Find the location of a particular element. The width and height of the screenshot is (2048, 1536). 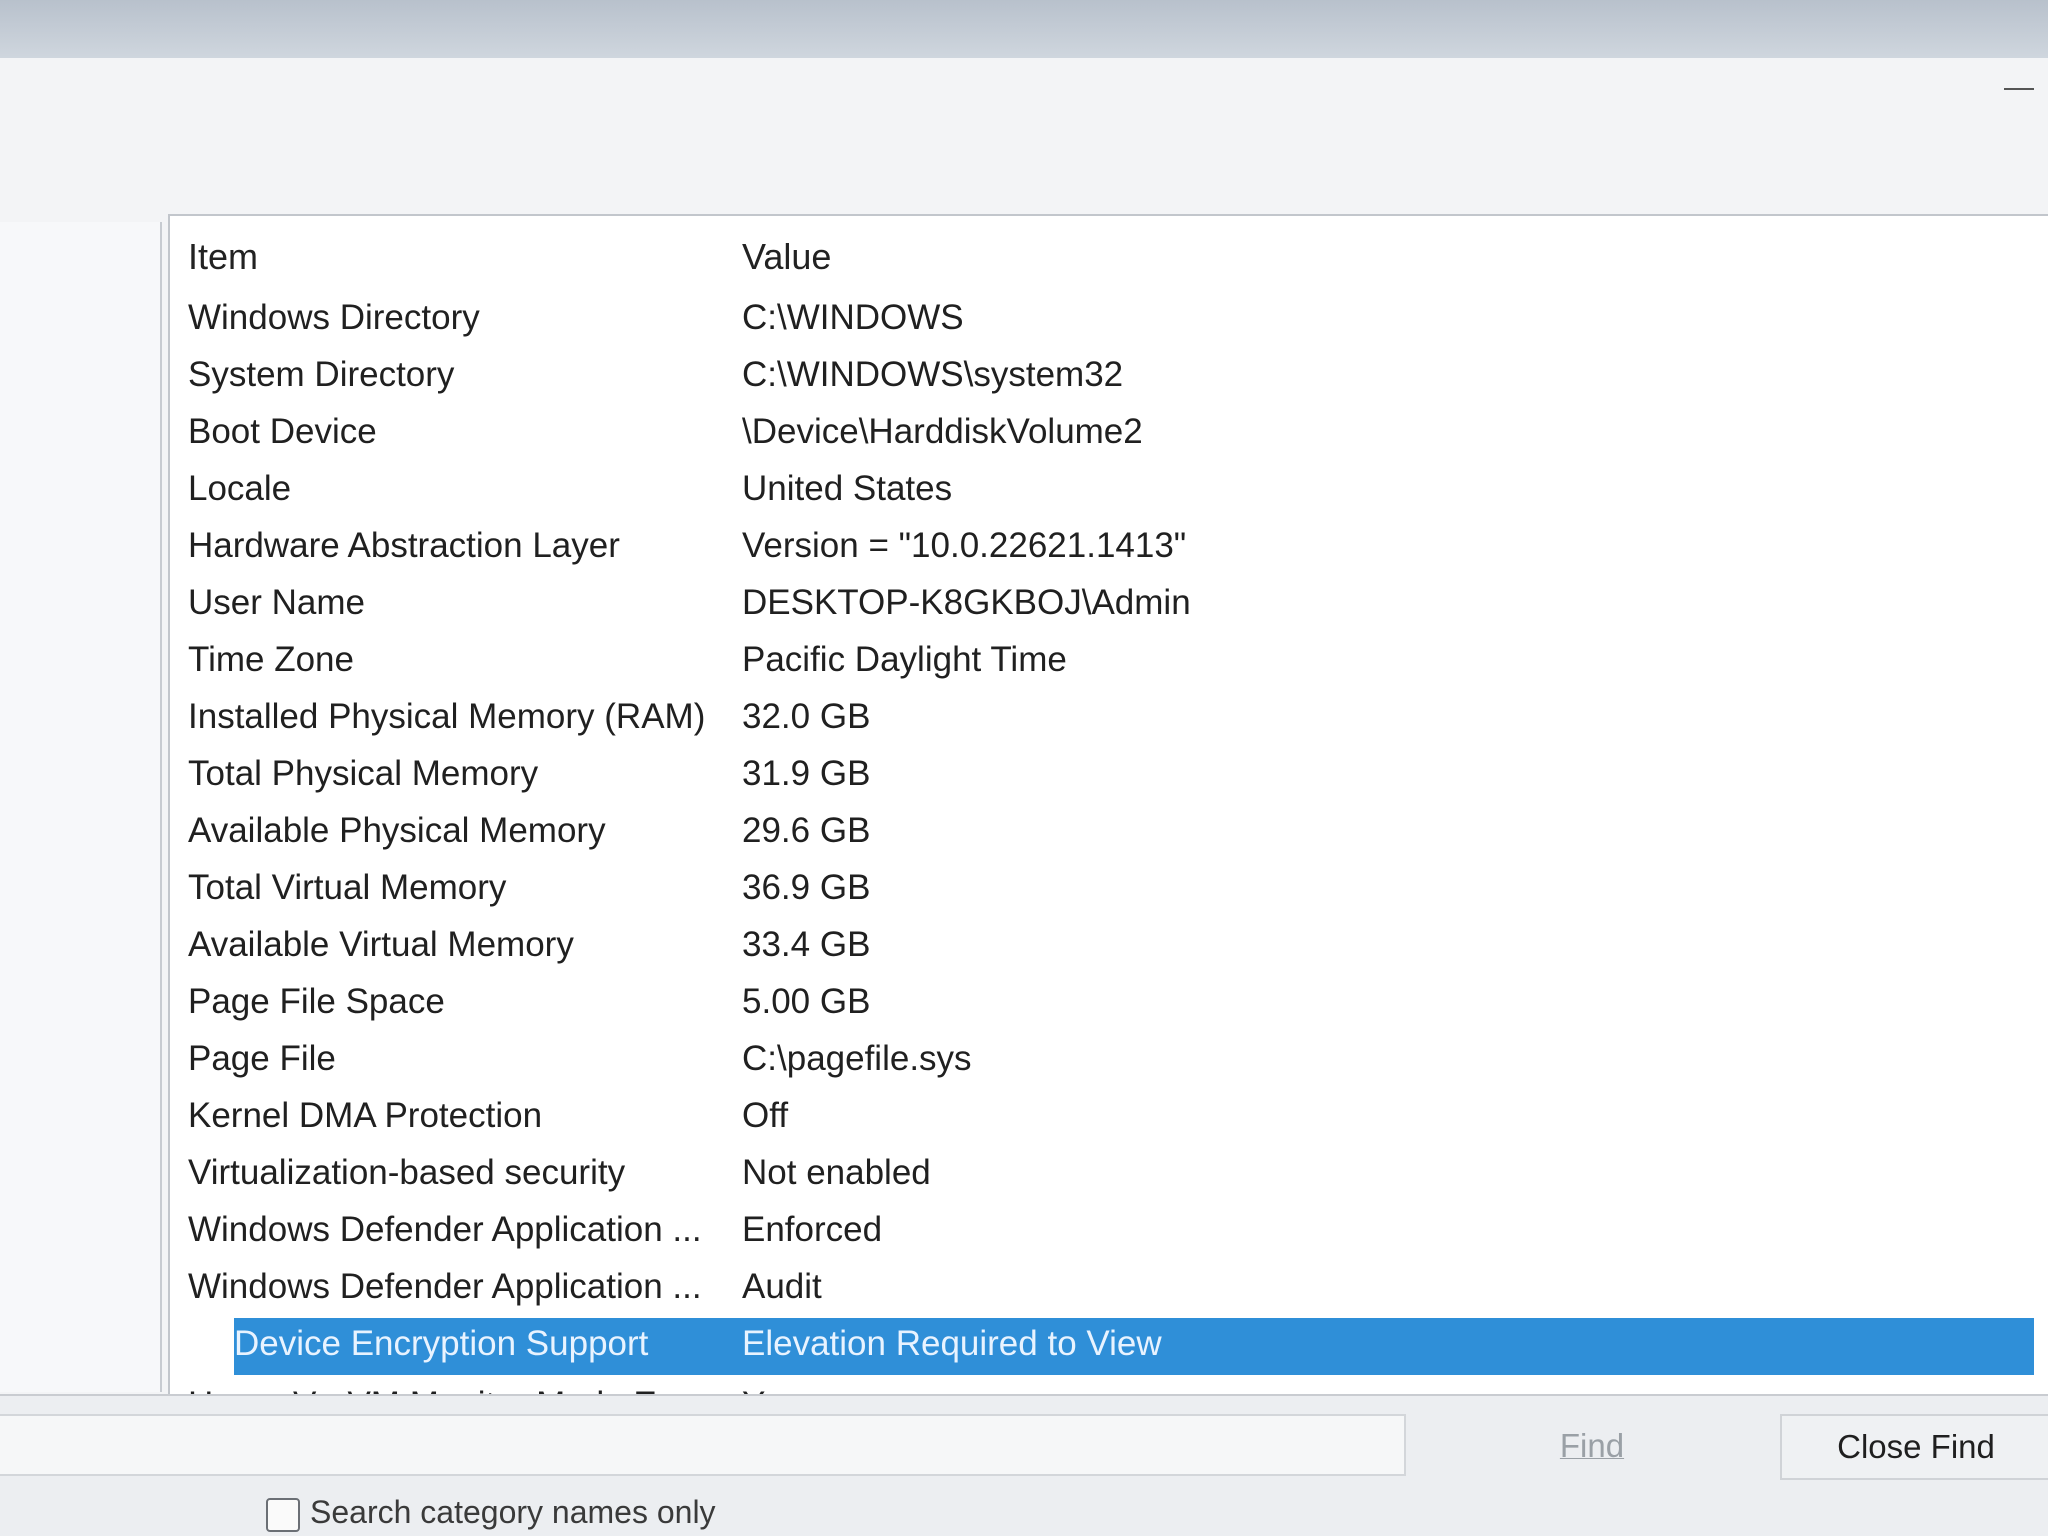

search-category-names-checkbox is located at coordinates (283, 1515).